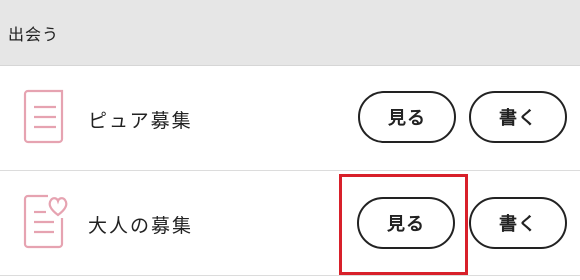 This screenshot has height=280, width=580. What do you see at coordinates (45, 222) in the screenshot?
I see `document-heart-icon` at bounding box center [45, 222].